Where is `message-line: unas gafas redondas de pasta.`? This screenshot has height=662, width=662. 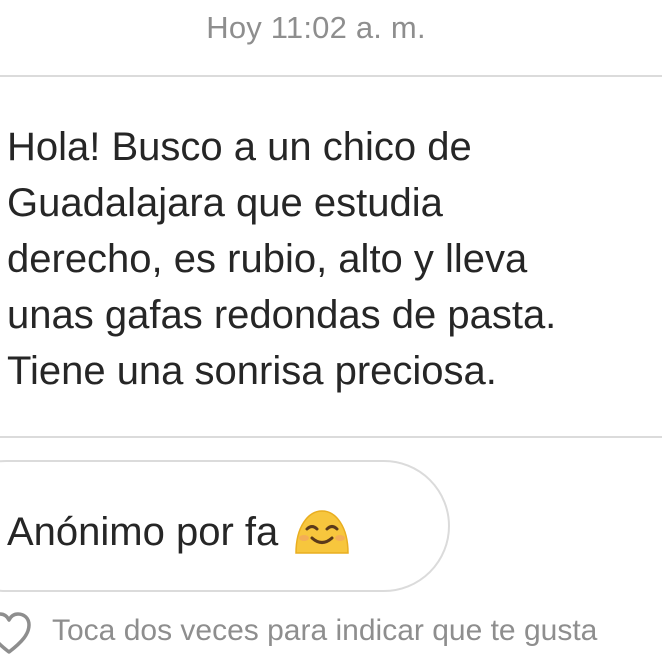
message-line: unas gafas redondas de pasta. is located at coordinates (282, 315).